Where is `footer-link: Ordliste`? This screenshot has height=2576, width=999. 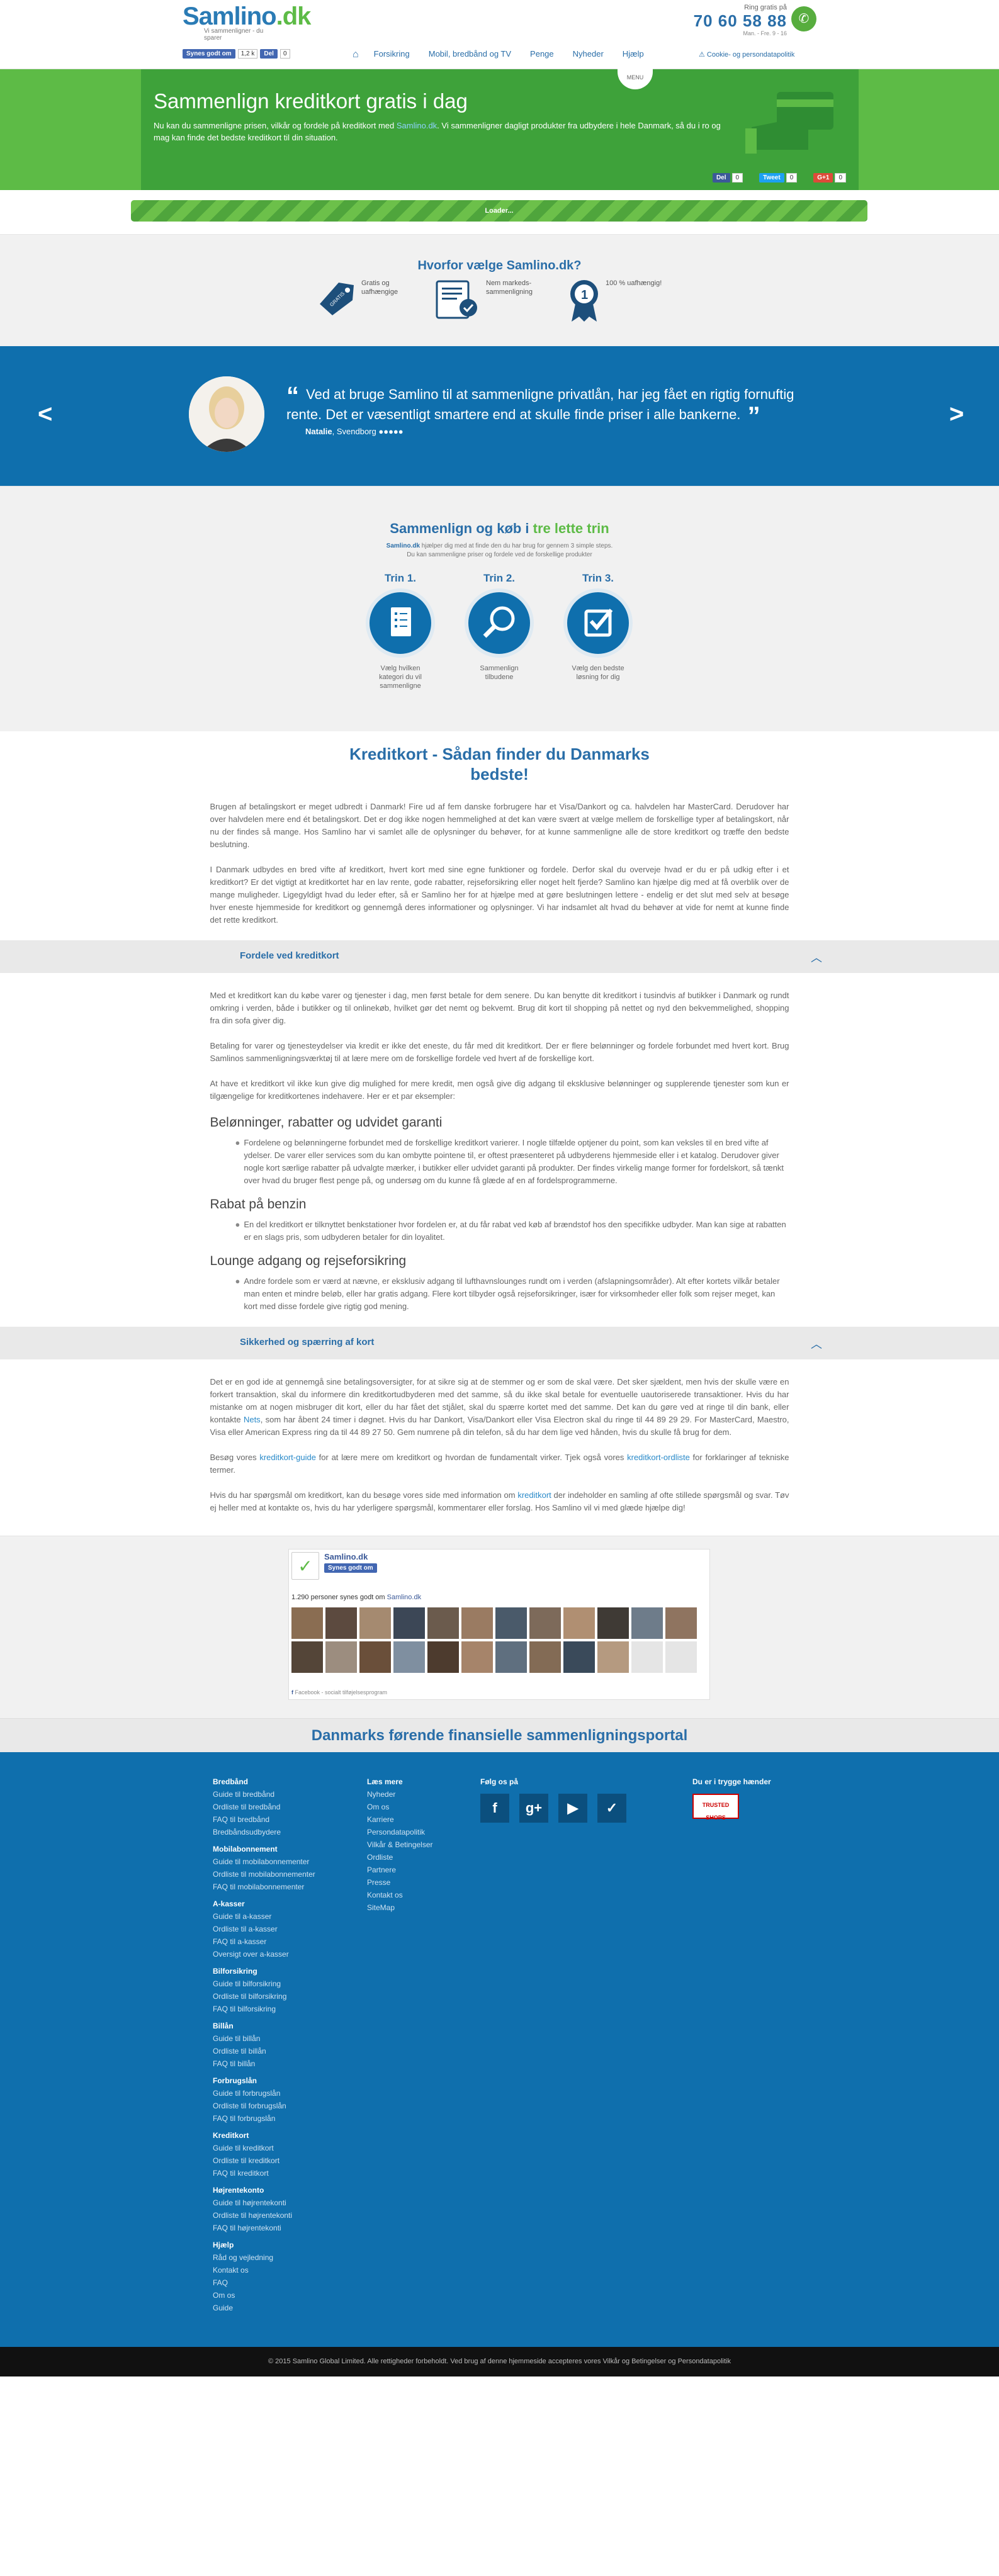 footer-link: Ordliste is located at coordinates (417, 1857).